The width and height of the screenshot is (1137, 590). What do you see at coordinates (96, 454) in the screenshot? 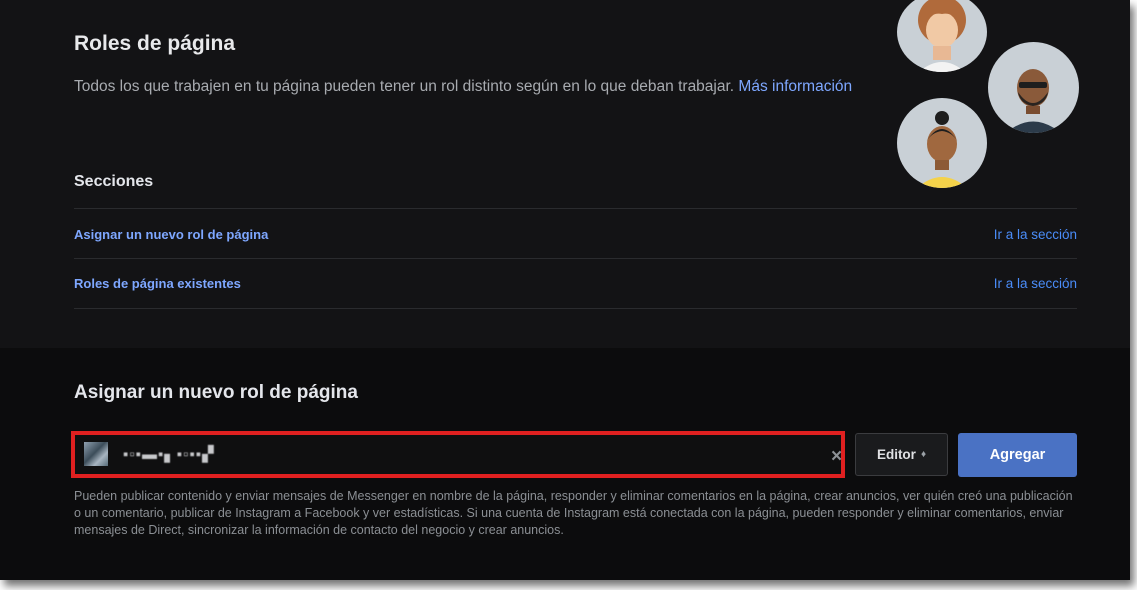
I see `selected-person-avatar` at bounding box center [96, 454].